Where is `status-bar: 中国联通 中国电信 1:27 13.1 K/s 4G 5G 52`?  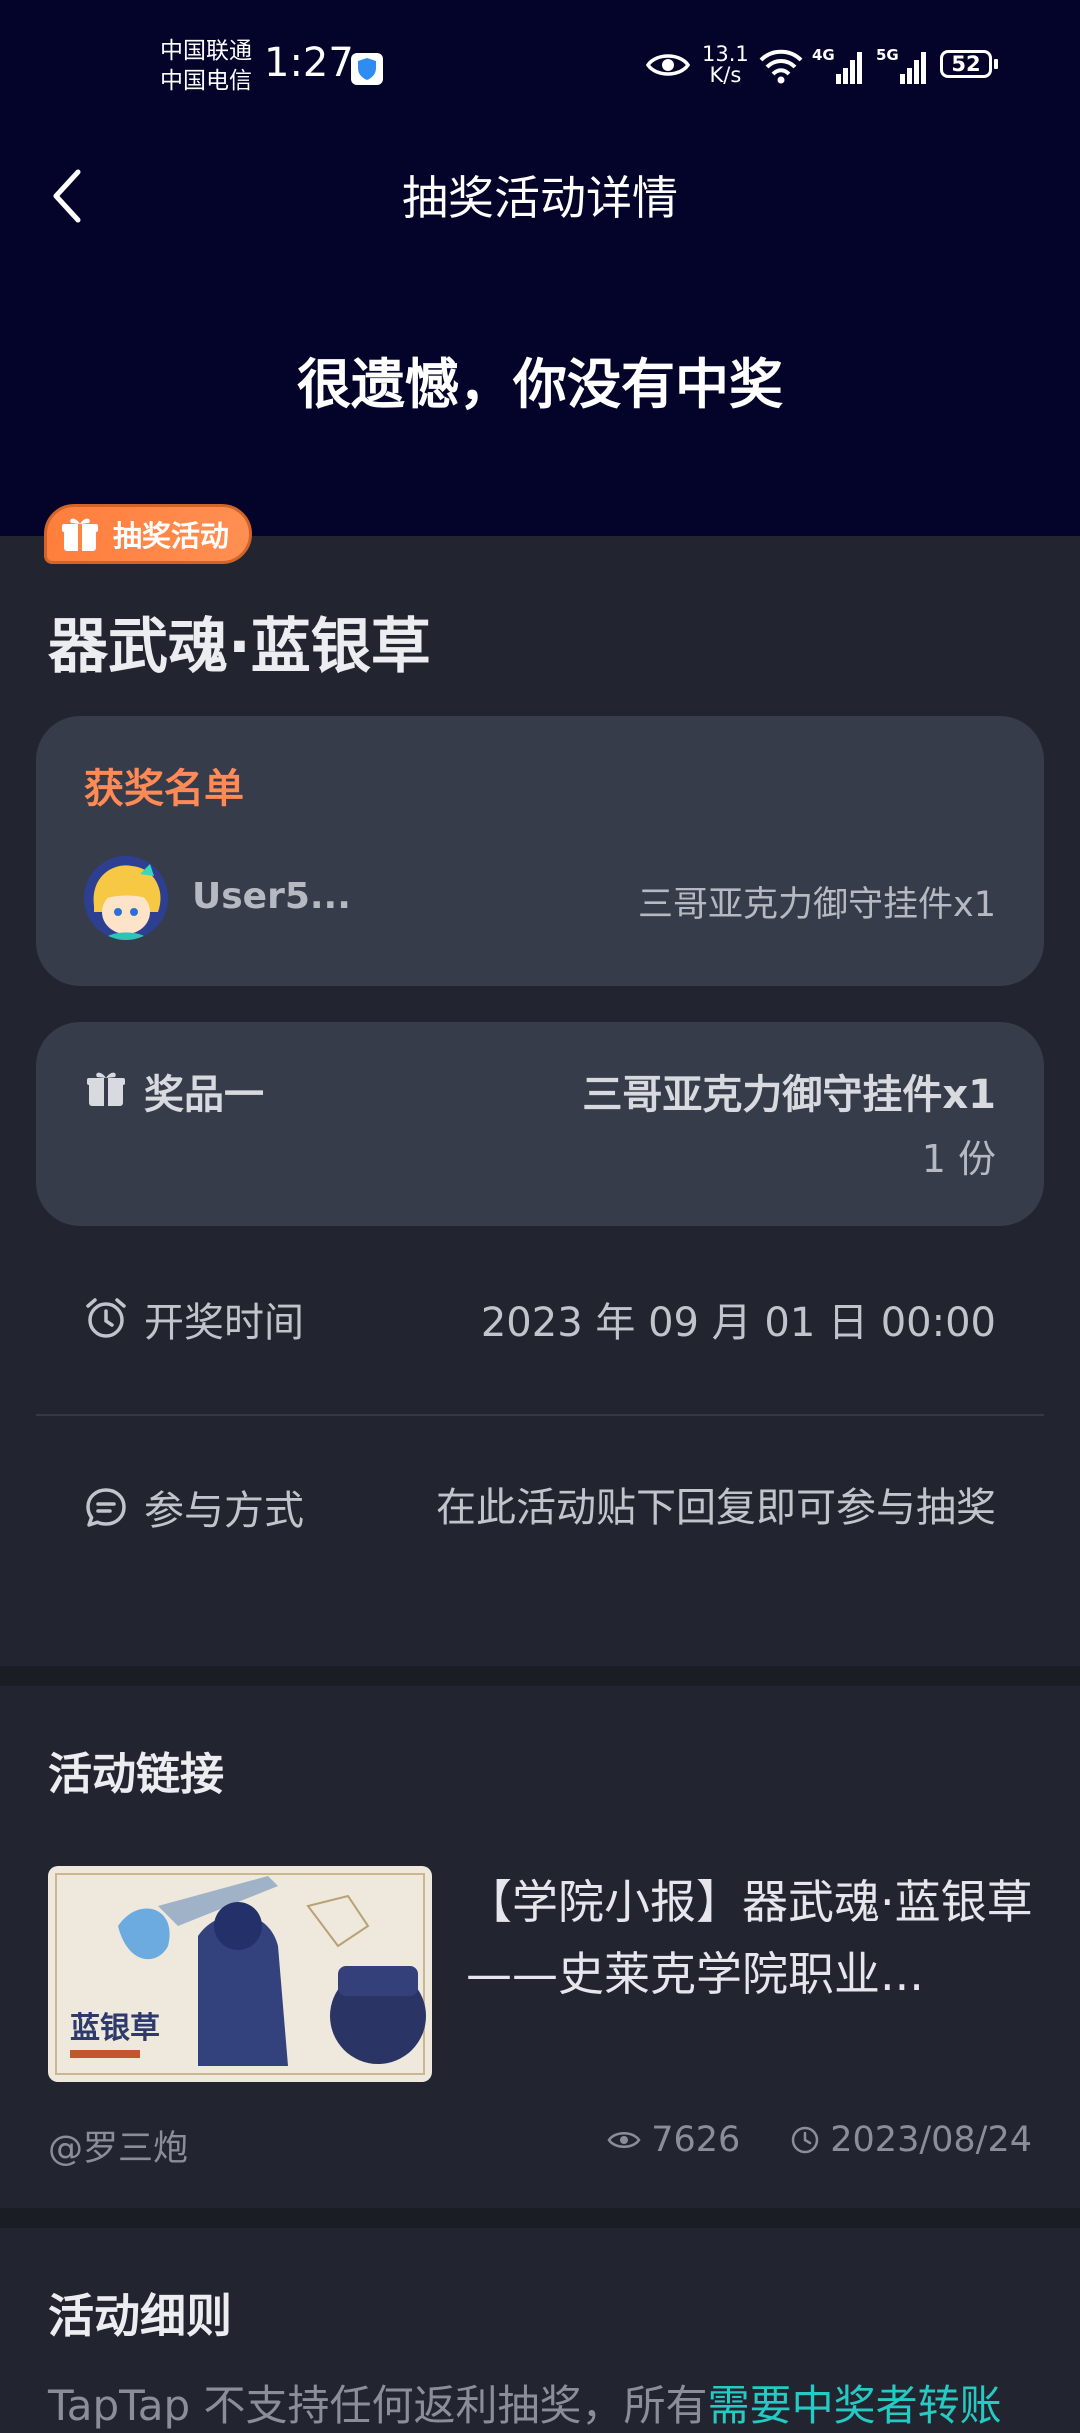
status-bar: 中国联通 中国电信 1:27 13.1 K/s 4G 5G 52 is located at coordinates (540, 67).